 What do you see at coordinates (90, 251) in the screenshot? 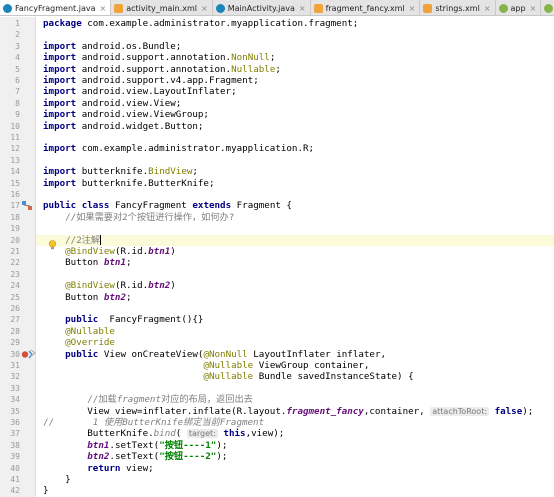
I see `code-token: @BindView` at bounding box center [90, 251].